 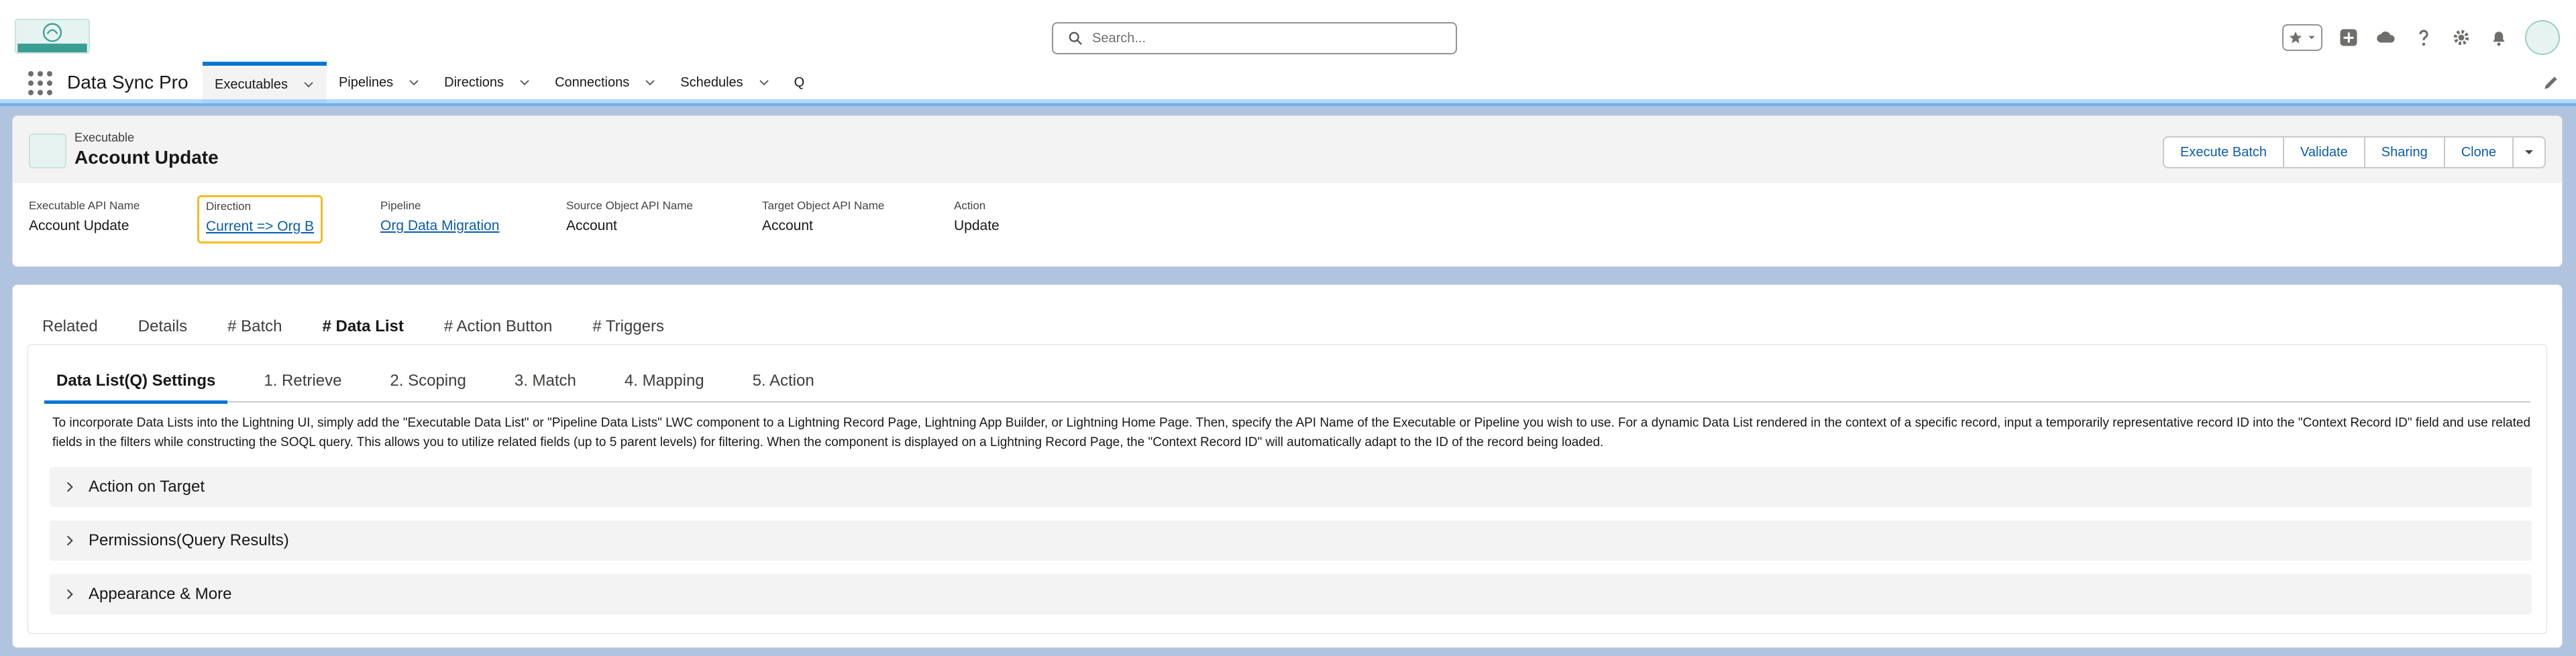 What do you see at coordinates (363, 327) in the screenshot?
I see `tab-data-list: # Data List` at bounding box center [363, 327].